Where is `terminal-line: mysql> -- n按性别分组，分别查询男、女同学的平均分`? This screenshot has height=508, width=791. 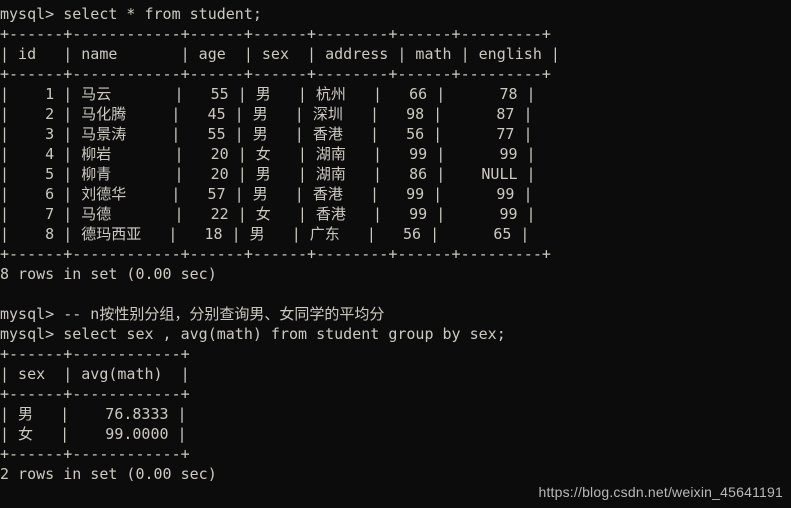 terminal-line: mysql> -- n按性别分组，分别查询男、女同学的平均分 is located at coordinates (192, 314).